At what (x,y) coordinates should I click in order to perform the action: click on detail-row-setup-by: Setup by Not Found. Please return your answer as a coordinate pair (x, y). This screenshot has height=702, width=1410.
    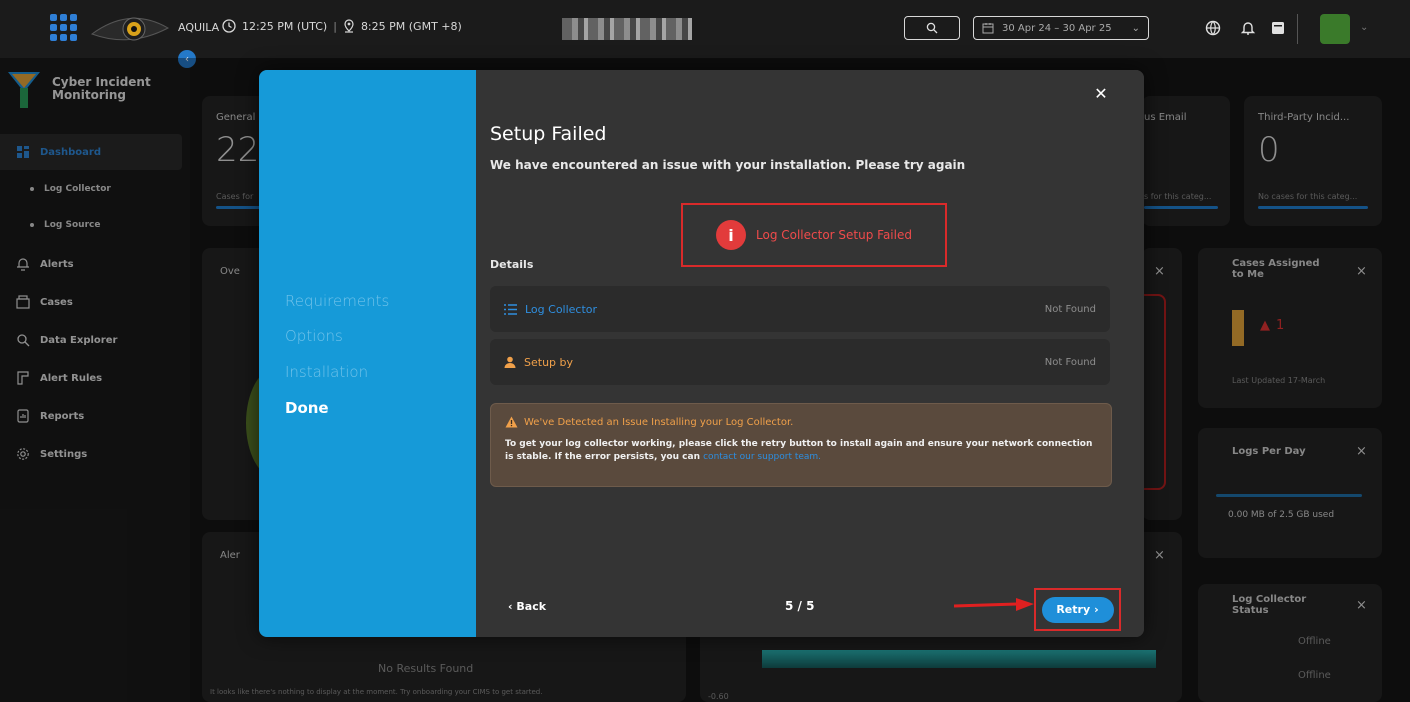
    Looking at the image, I should click on (800, 362).